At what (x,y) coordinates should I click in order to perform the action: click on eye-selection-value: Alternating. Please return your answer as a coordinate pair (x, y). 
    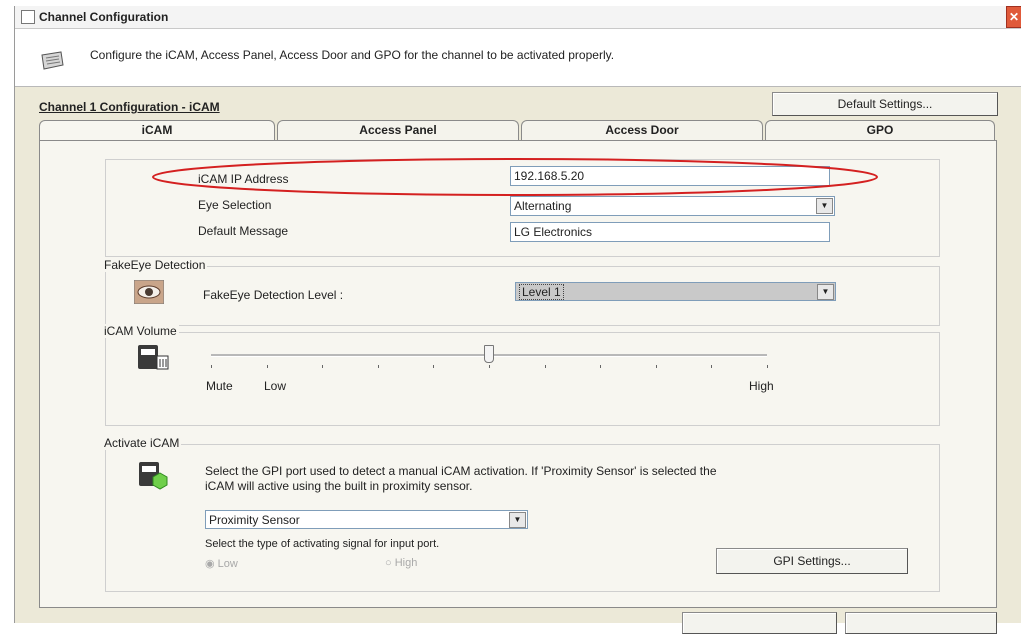
    Looking at the image, I should click on (543, 206).